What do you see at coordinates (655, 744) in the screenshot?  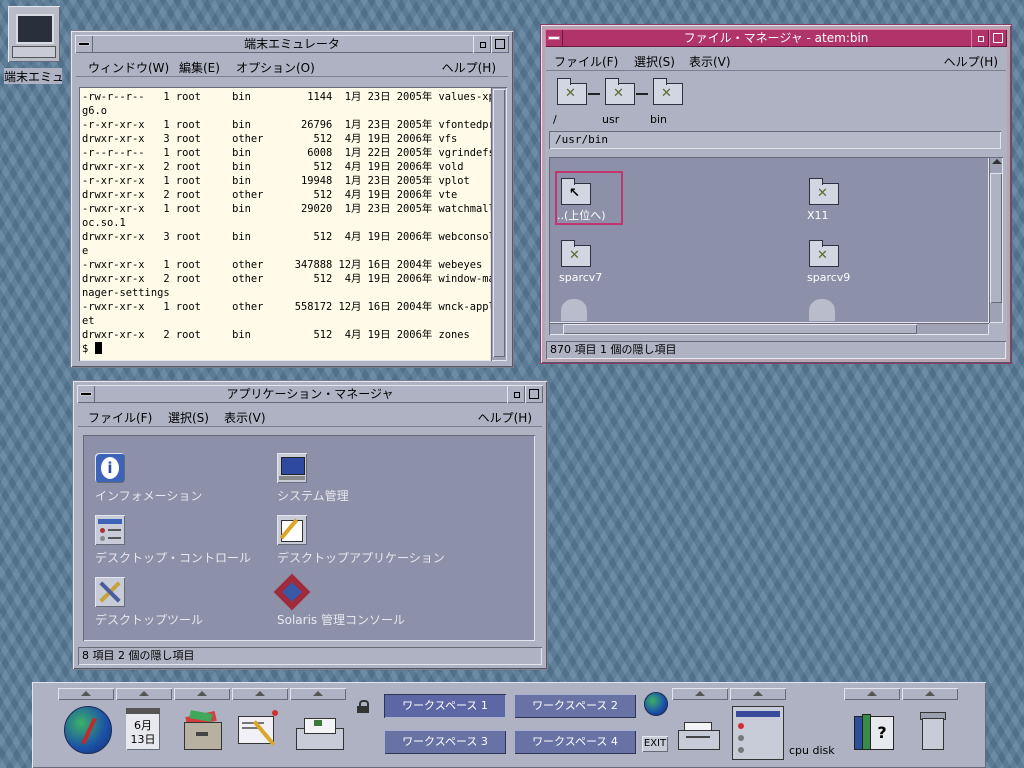 I see `exit-button: EXIT` at bounding box center [655, 744].